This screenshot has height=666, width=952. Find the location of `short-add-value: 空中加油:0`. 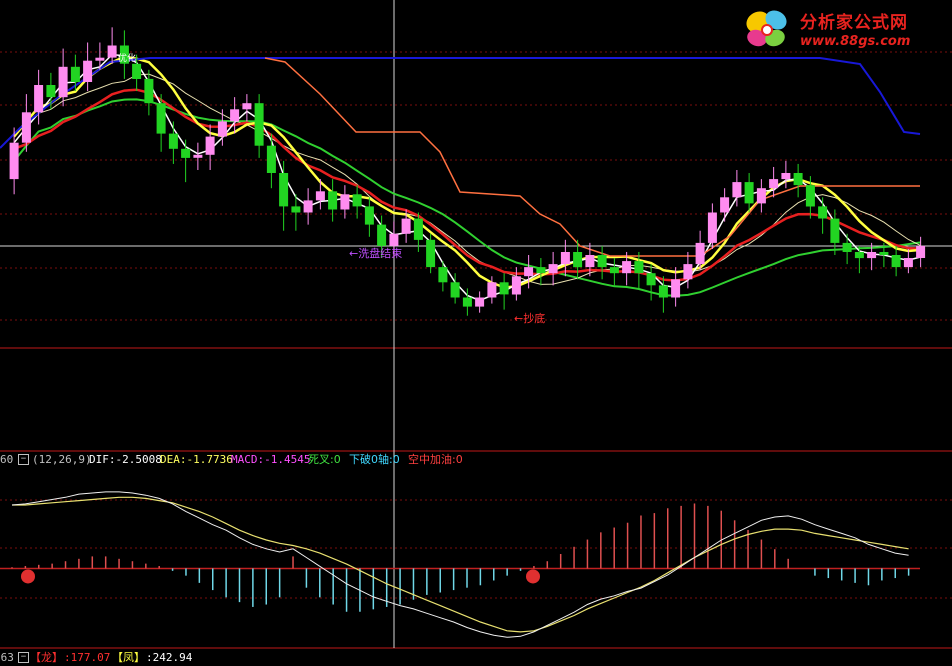

short-add-value: 空中加油:0 is located at coordinates (435, 459).